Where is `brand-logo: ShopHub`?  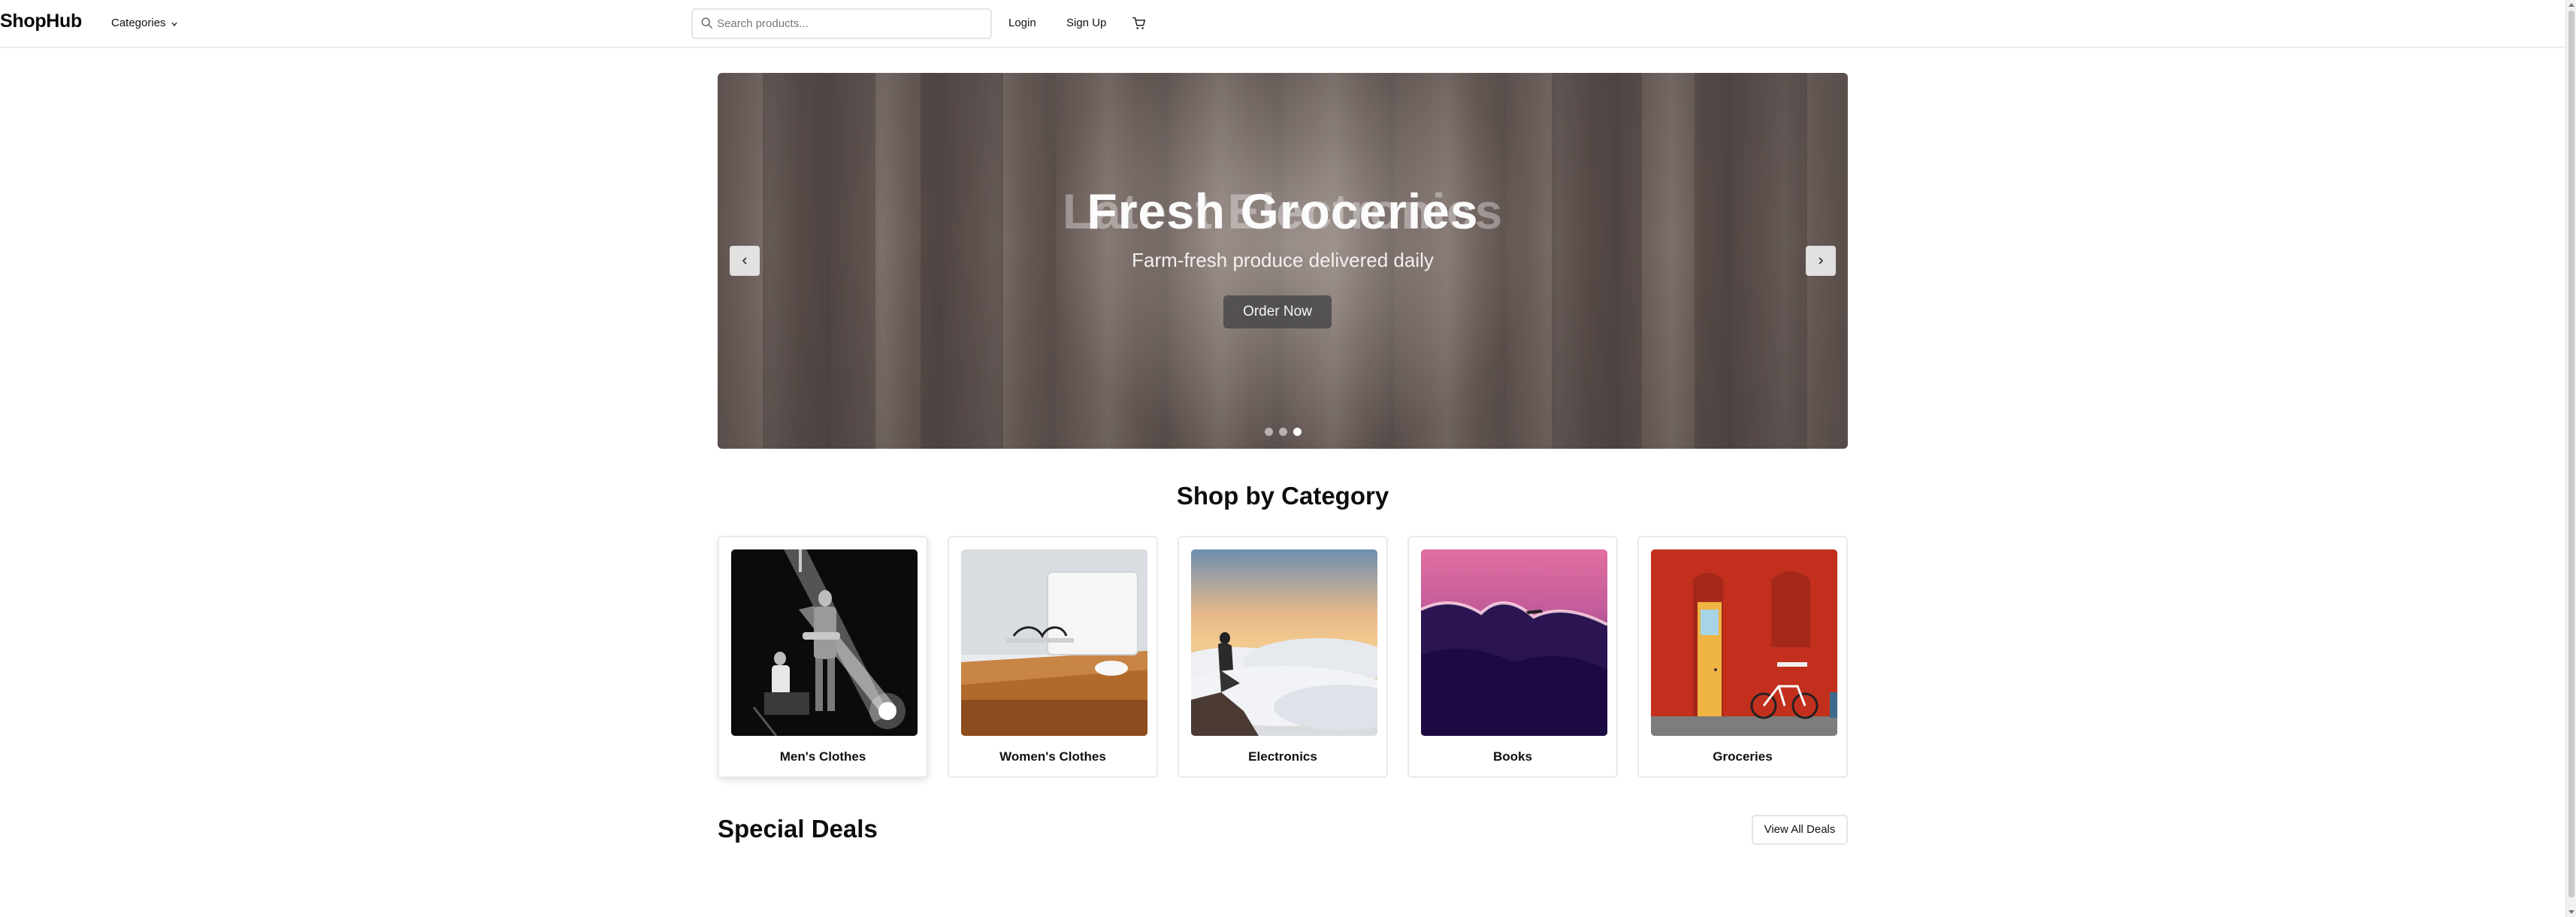 brand-logo: ShopHub is located at coordinates (41, 21).